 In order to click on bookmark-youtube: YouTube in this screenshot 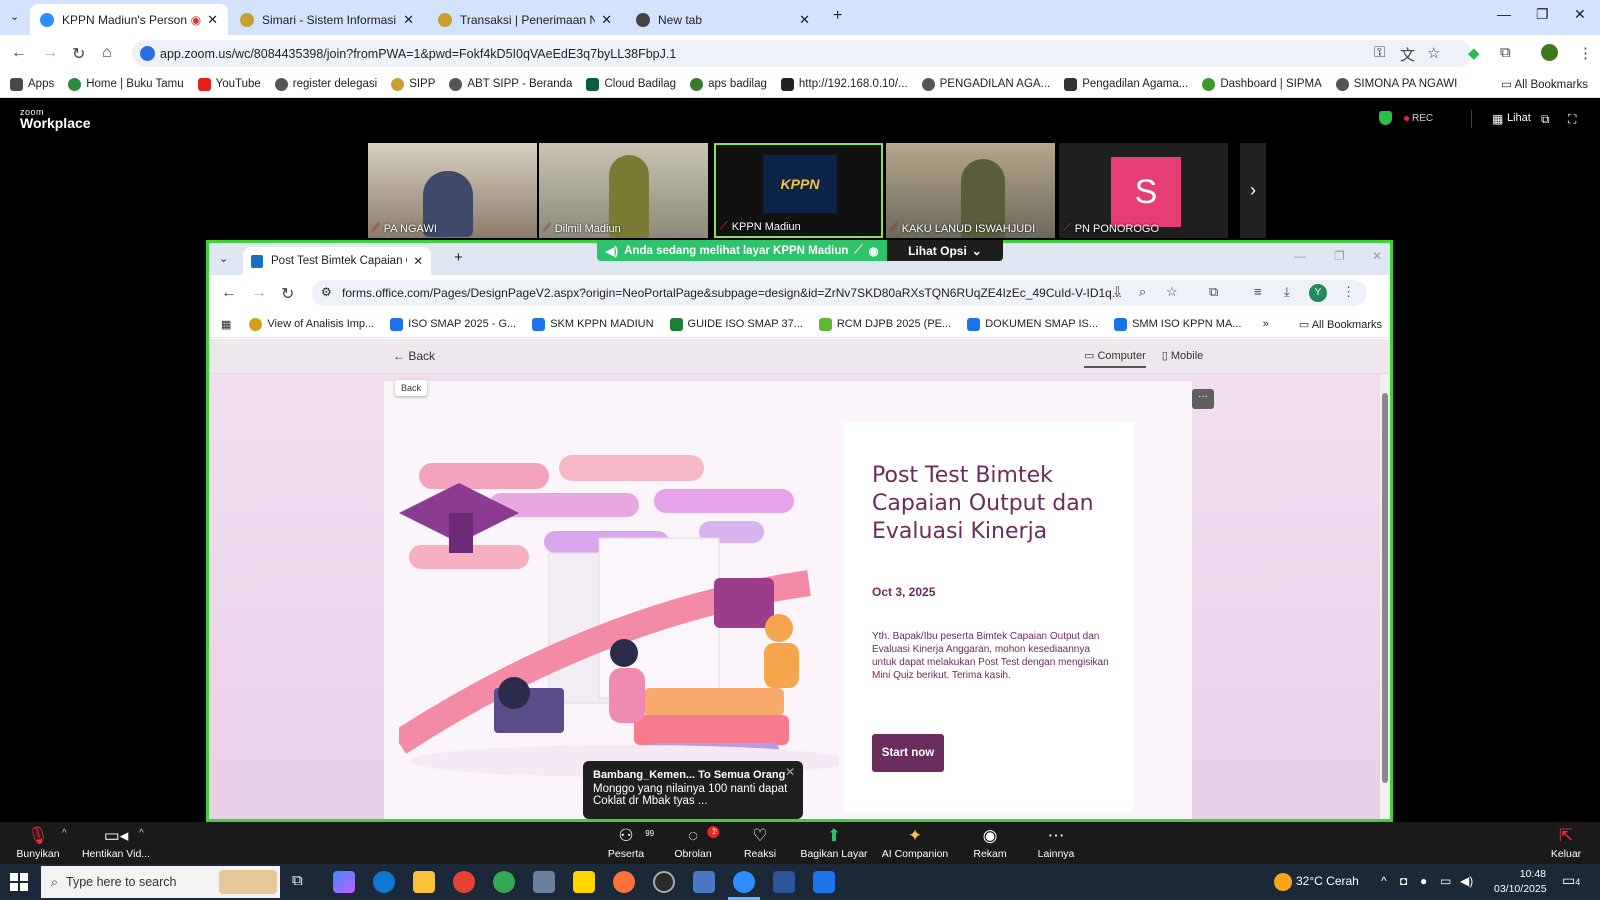, I will do `click(229, 84)`.